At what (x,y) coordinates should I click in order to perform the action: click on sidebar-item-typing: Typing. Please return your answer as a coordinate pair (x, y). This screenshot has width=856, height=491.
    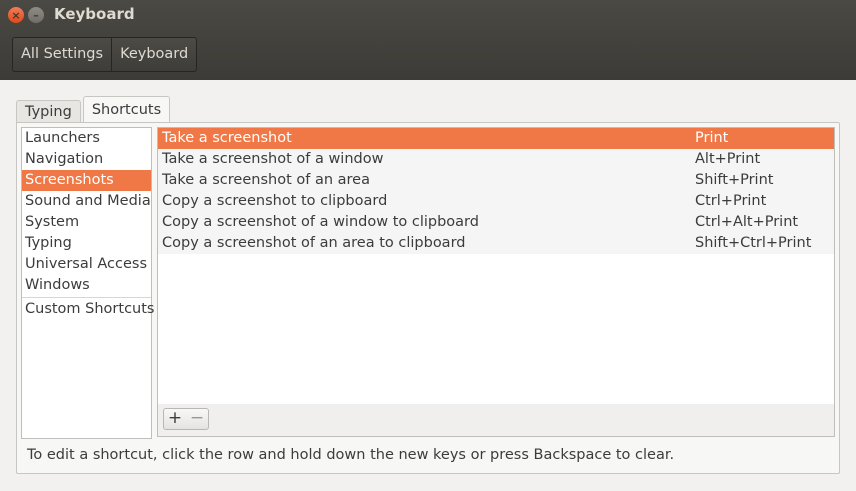
    Looking at the image, I should click on (86, 243).